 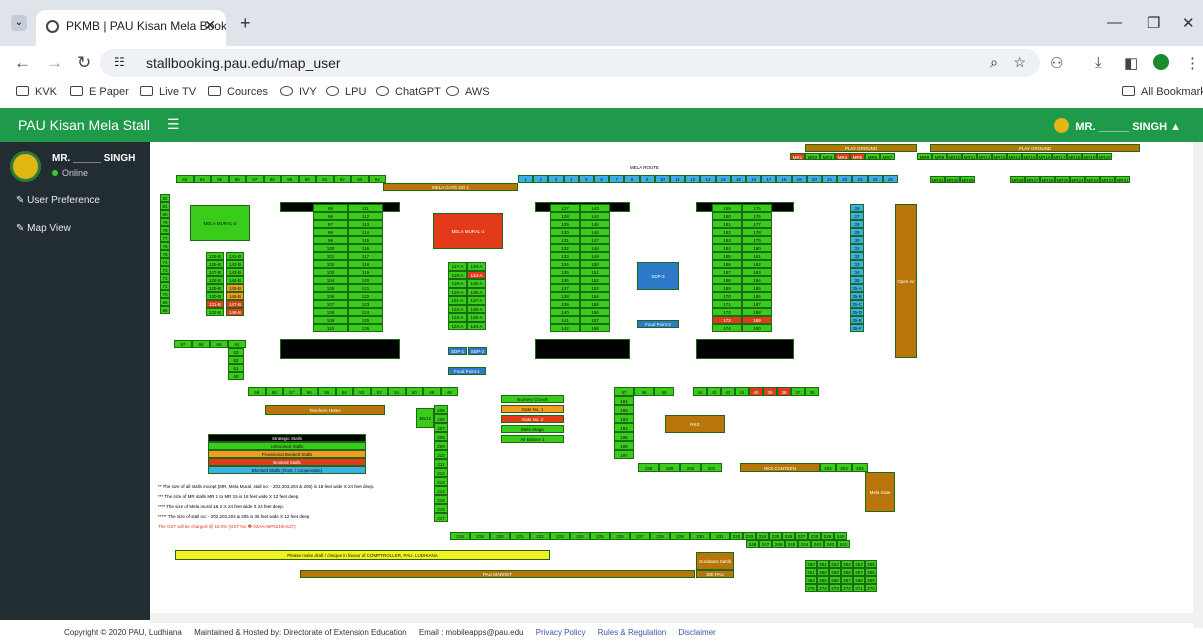 I want to click on stall: 156, so click(x=595, y=312).